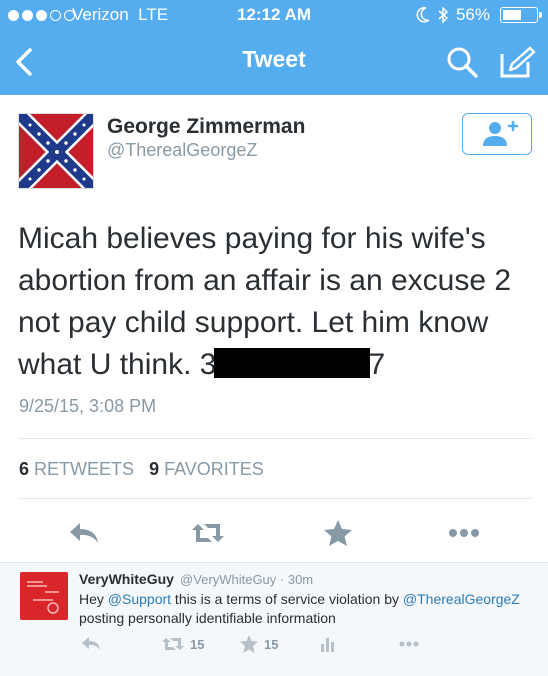 The image size is (548, 676). What do you see at coordinates (126, 579) in the screenshot?
I see `reply-author-name: VeryWhiteGuy` at bounding box center [126, 579].